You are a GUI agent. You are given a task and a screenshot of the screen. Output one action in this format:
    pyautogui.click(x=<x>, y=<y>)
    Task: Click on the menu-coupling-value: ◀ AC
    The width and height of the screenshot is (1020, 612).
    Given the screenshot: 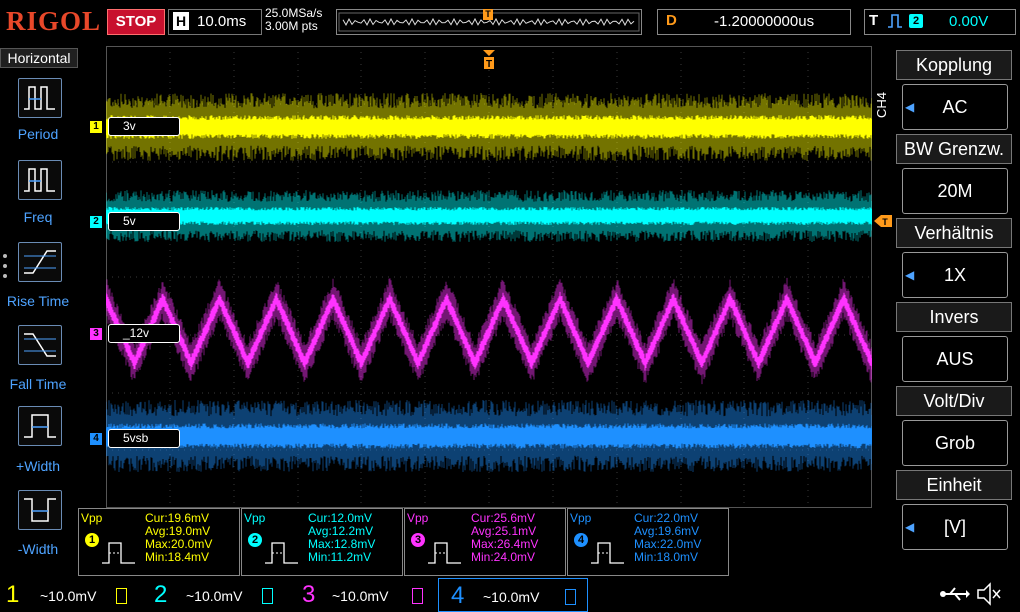 What is the action you would take?
    pyautogui.click(x=955, y=107)
    